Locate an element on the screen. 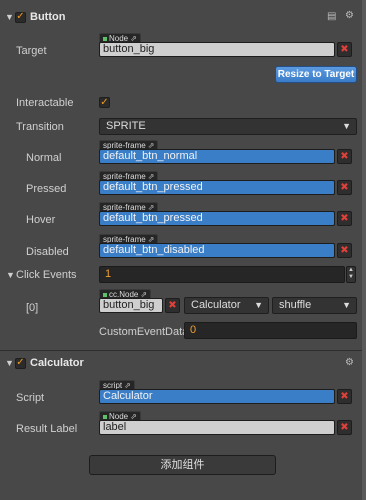 The image size is (366, 500). normal-label: Normal is located at coordinates (44, 158).